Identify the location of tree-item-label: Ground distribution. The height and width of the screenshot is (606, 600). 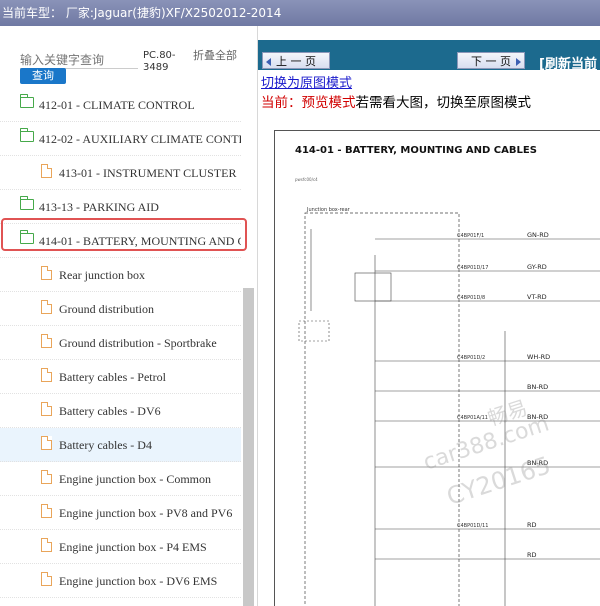
(106, 309).